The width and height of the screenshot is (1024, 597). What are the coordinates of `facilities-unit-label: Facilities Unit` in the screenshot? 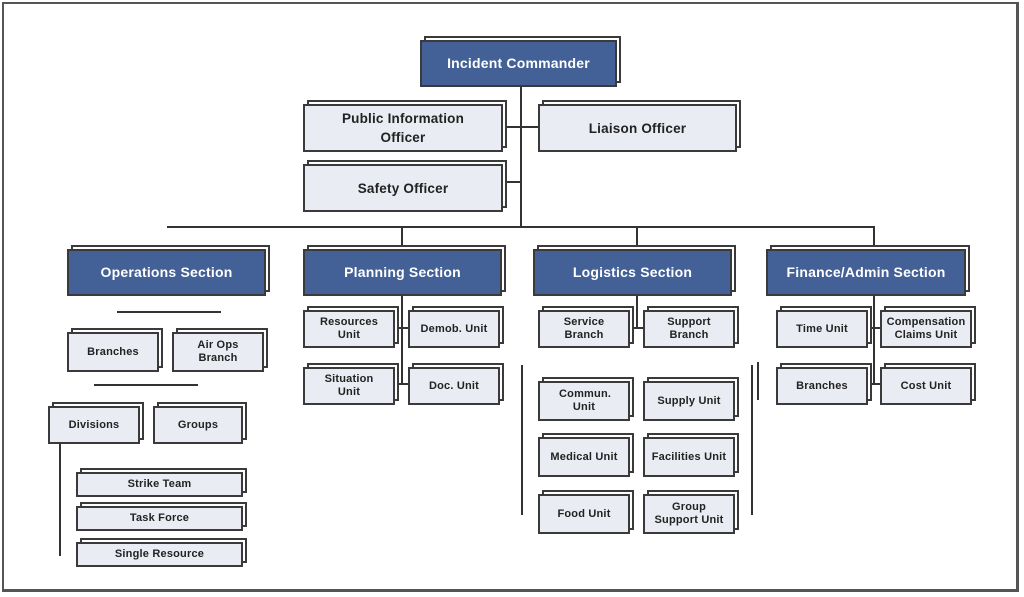 It's located at (689, 456).